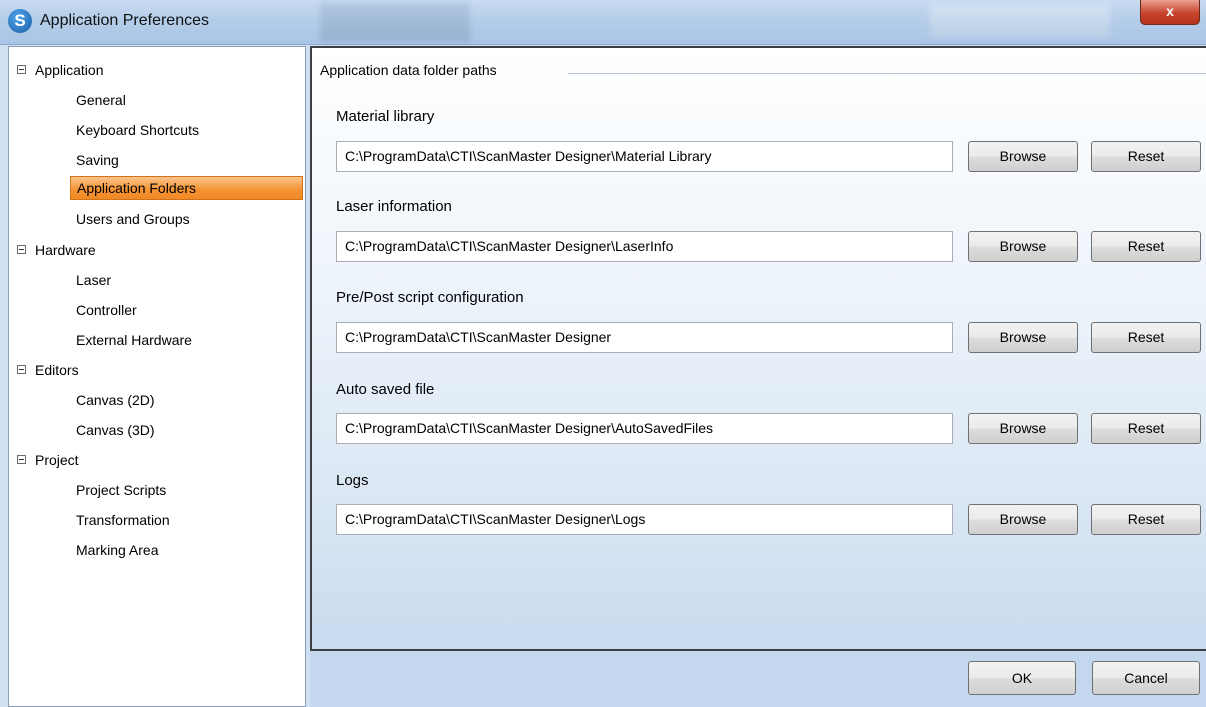  What do you see at coordinates (137, 130) in the screenshot?
I see `tree-item-keyboard-shortcuts: Keyboard Shortcuts` at bounding box center [137, 130].